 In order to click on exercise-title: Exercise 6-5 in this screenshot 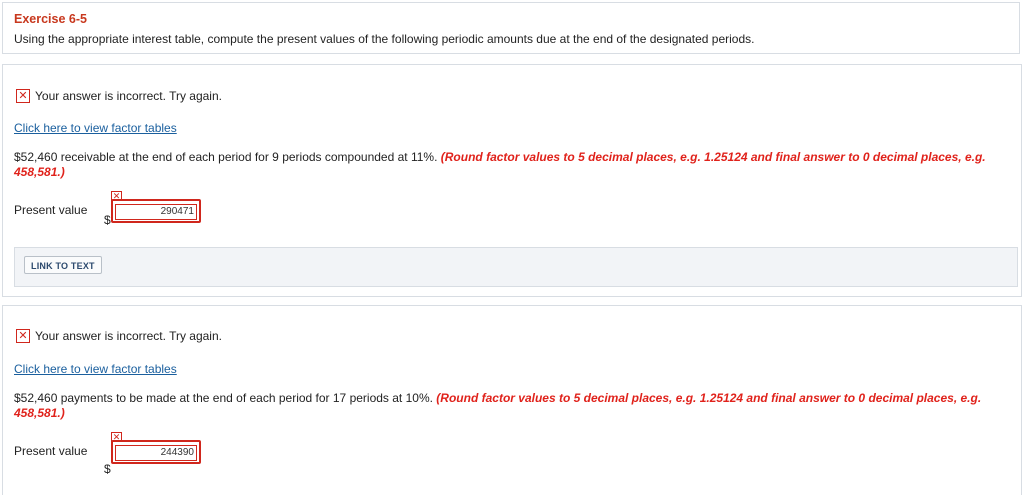, I will do `click(50, 19)`.